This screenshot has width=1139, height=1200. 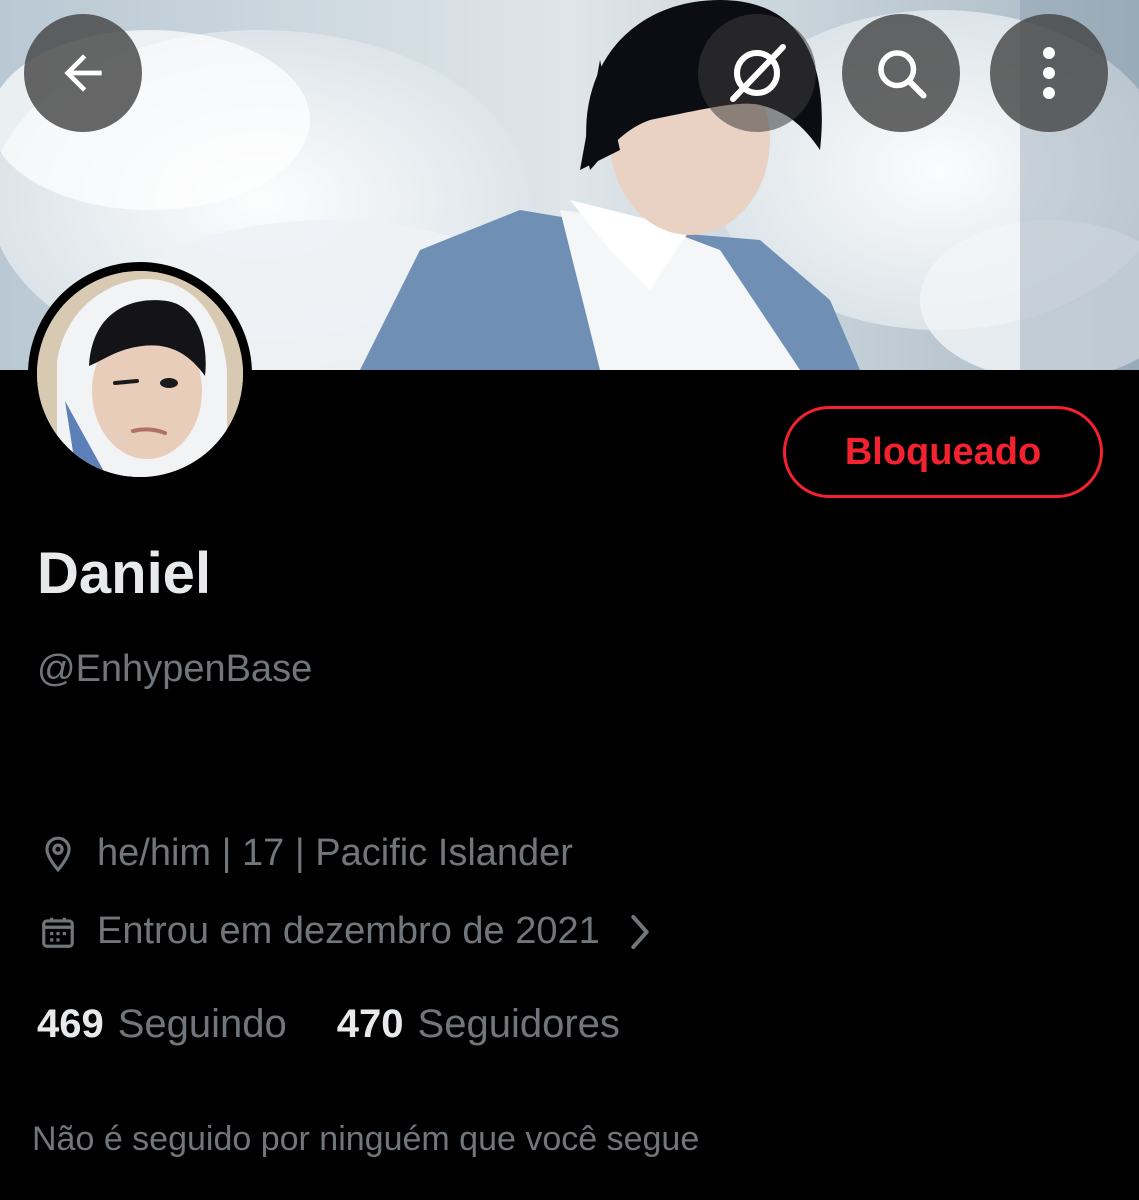 I want to click on handle: @EnhypenBase, so click(x=175, y=669).